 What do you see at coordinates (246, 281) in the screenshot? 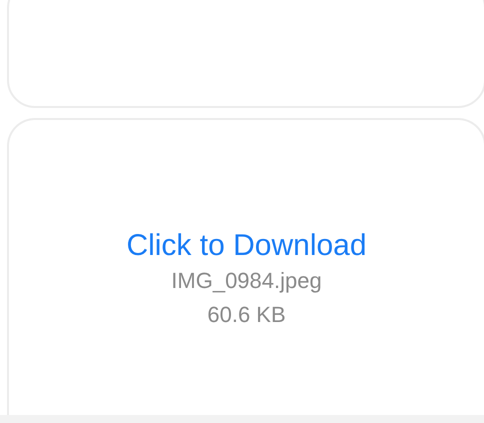
I see `file-name: IMG_0984.jpeg` at bounding box center [246, 281].